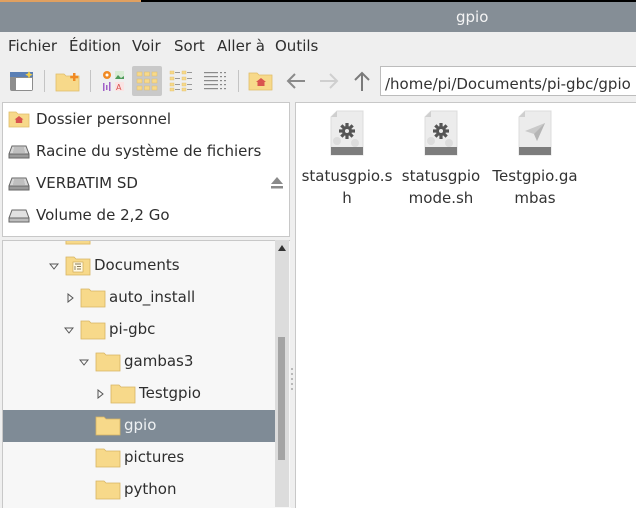 This screenshot has width=636, height=508. What do you see at coordinates (32, 46) in the screenshot?
I see `menu-fichier: Fichier` at bounding box center [32, 46].